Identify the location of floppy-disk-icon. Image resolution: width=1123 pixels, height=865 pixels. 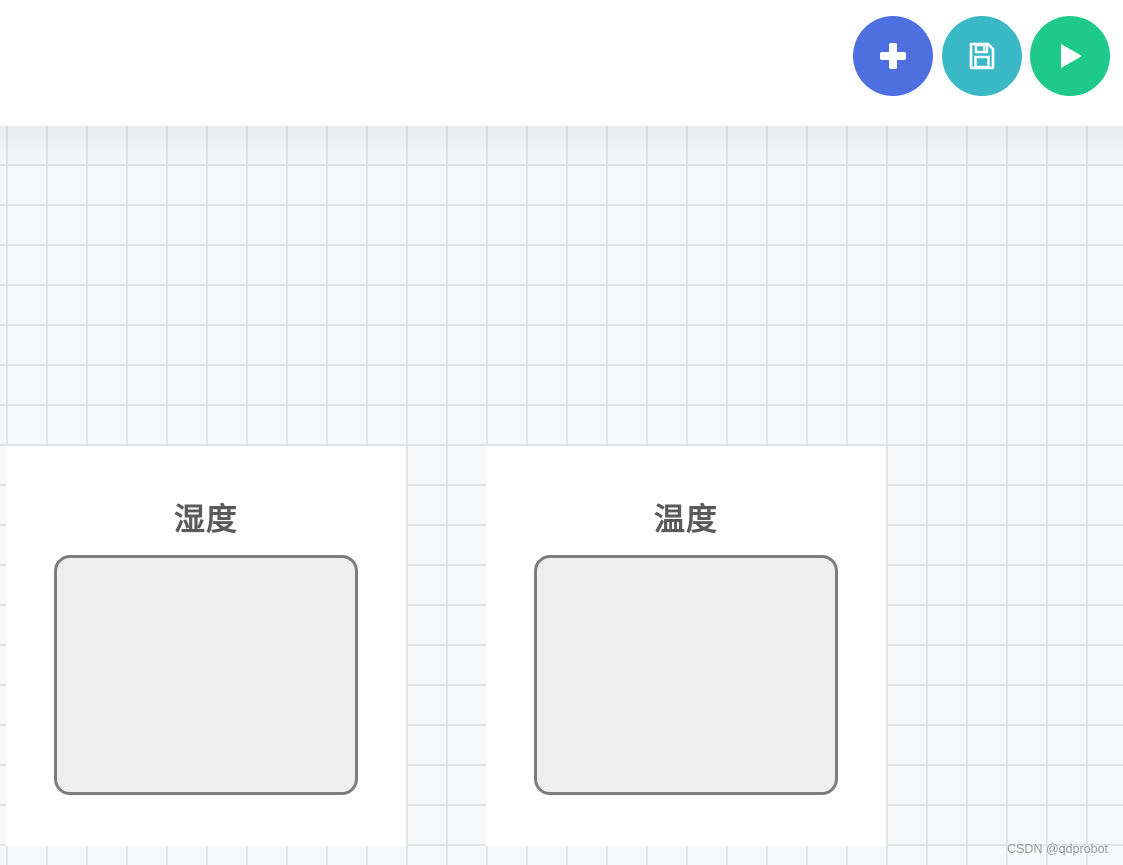
(982, 56).